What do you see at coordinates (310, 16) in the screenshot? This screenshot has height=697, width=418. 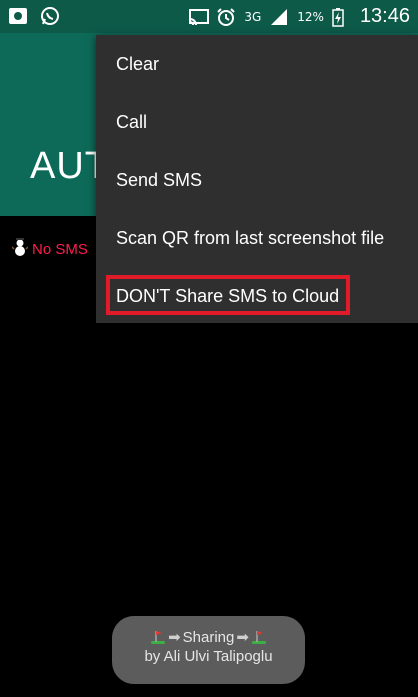 I see `battery-percent: 12%` at bounding box center [310, 16].